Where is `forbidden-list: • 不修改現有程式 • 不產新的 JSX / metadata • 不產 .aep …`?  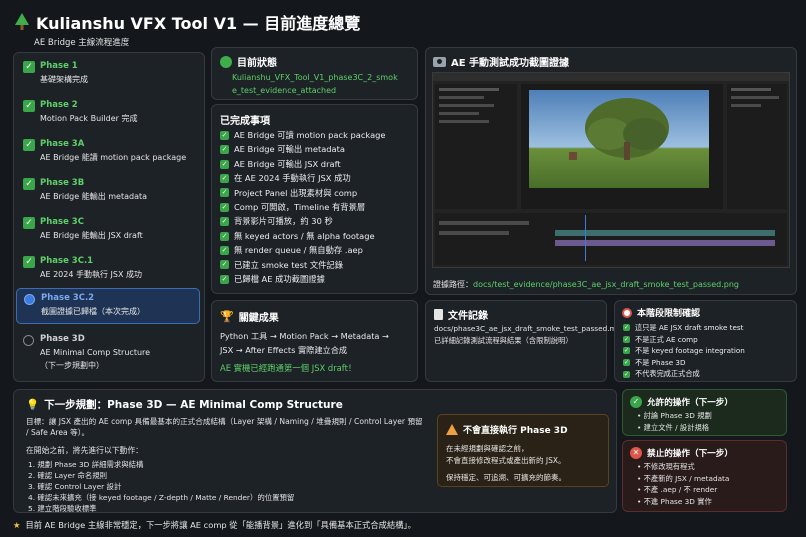
forbidden-list: • 不修改現有程式 • 不產新的 JSX / metadata • 不產 .aep … is located at coordinates (683, 484).